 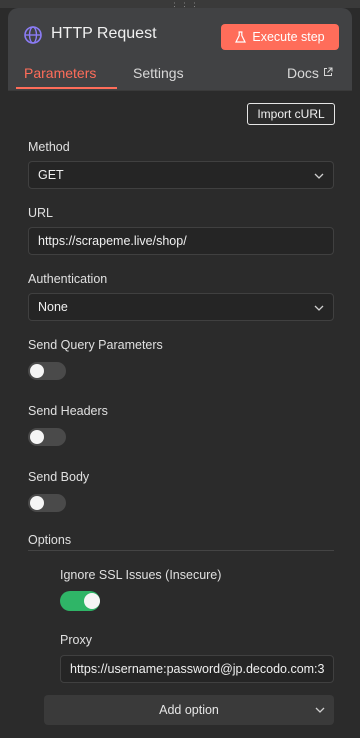 I want to click on node-title: HTTP Request, so click(x=104, y=33).